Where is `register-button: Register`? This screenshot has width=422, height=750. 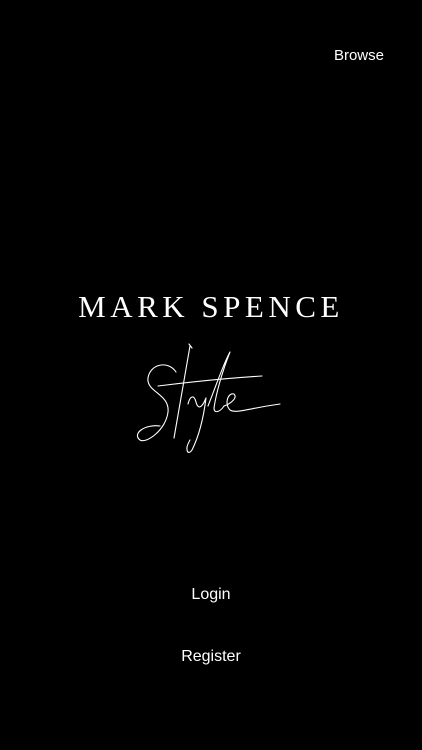
register-button: Register is located at coordinates (211, 657).